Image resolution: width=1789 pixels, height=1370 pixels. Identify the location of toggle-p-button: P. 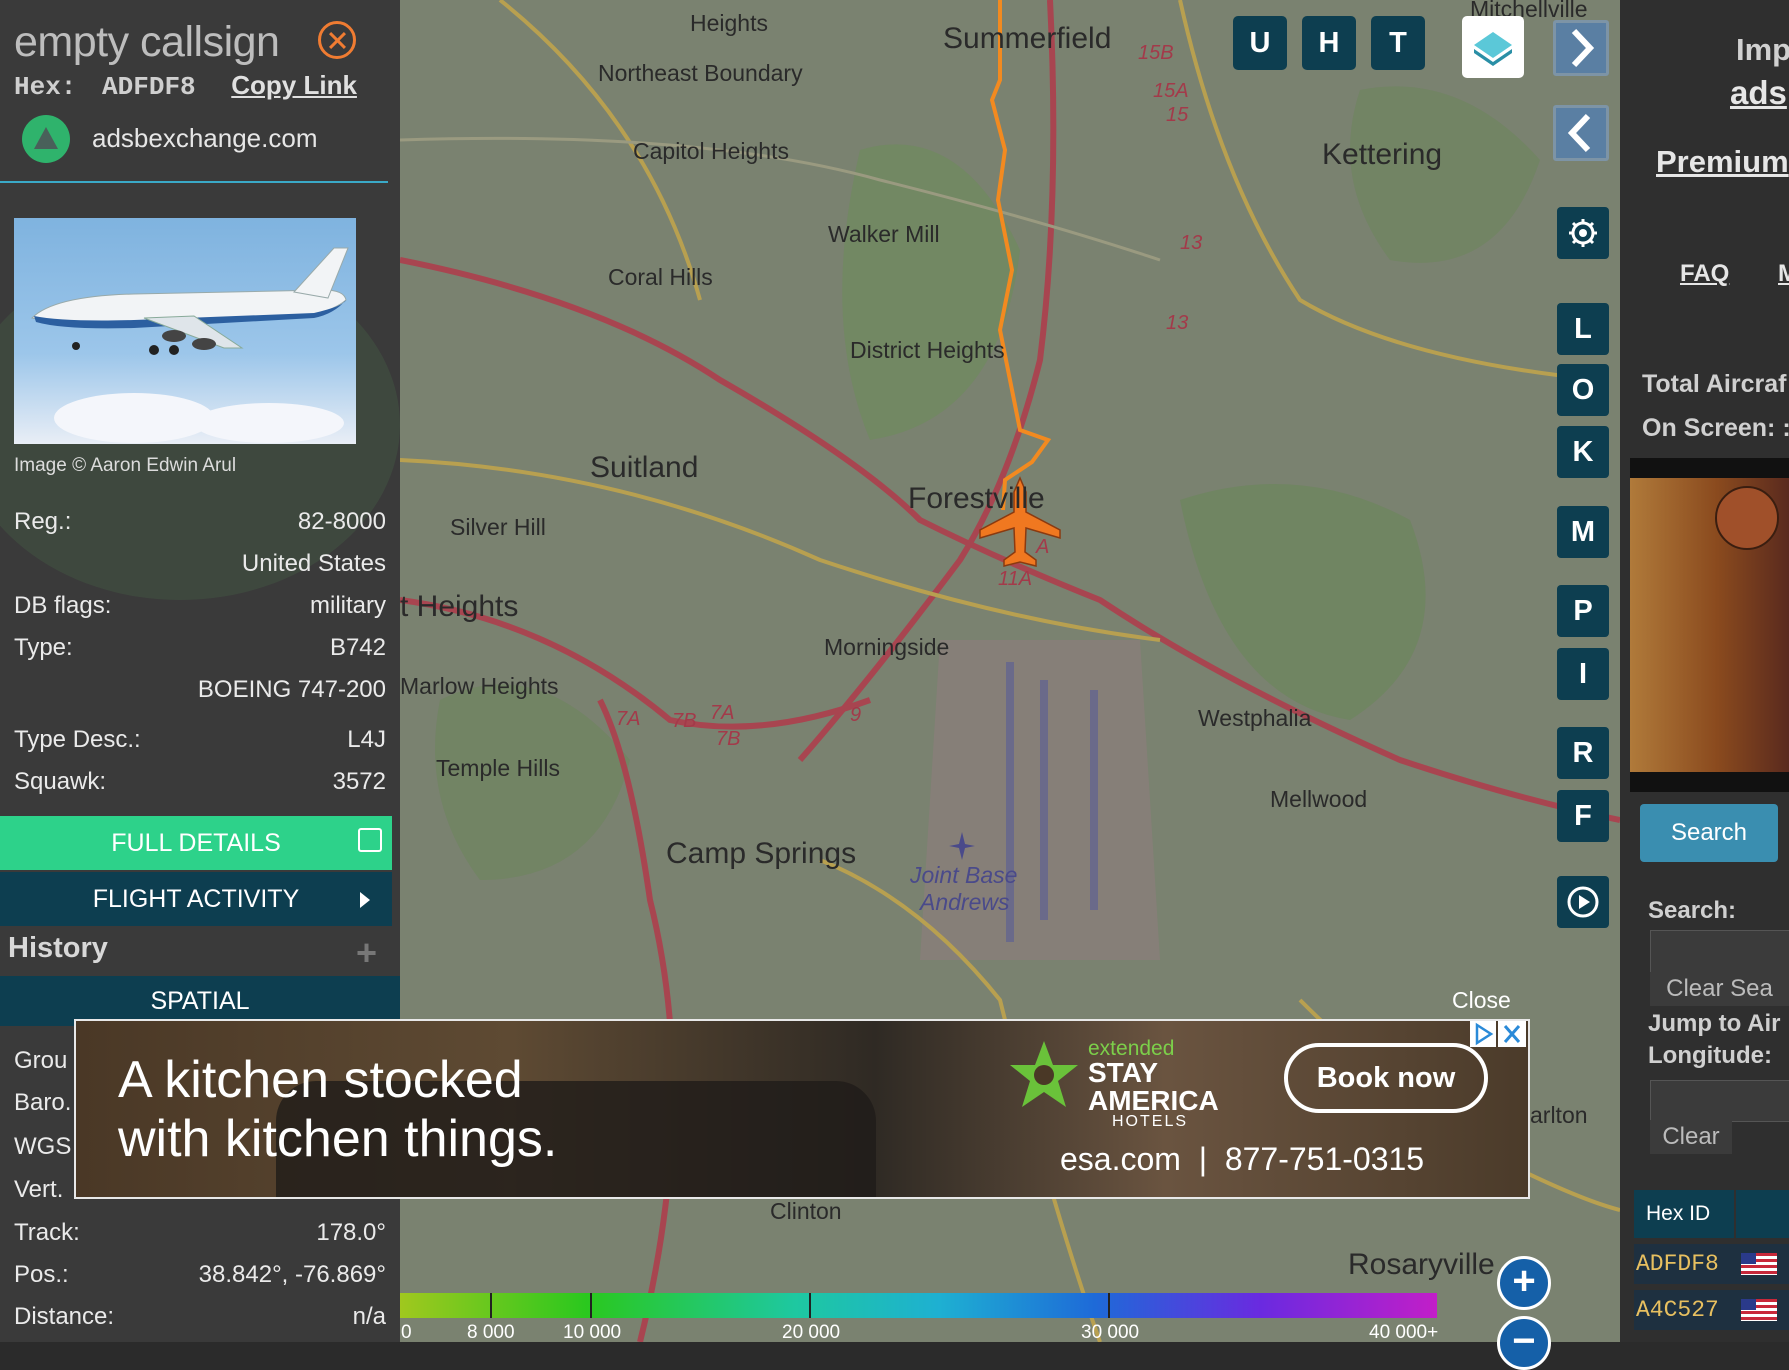
(1583, 611).